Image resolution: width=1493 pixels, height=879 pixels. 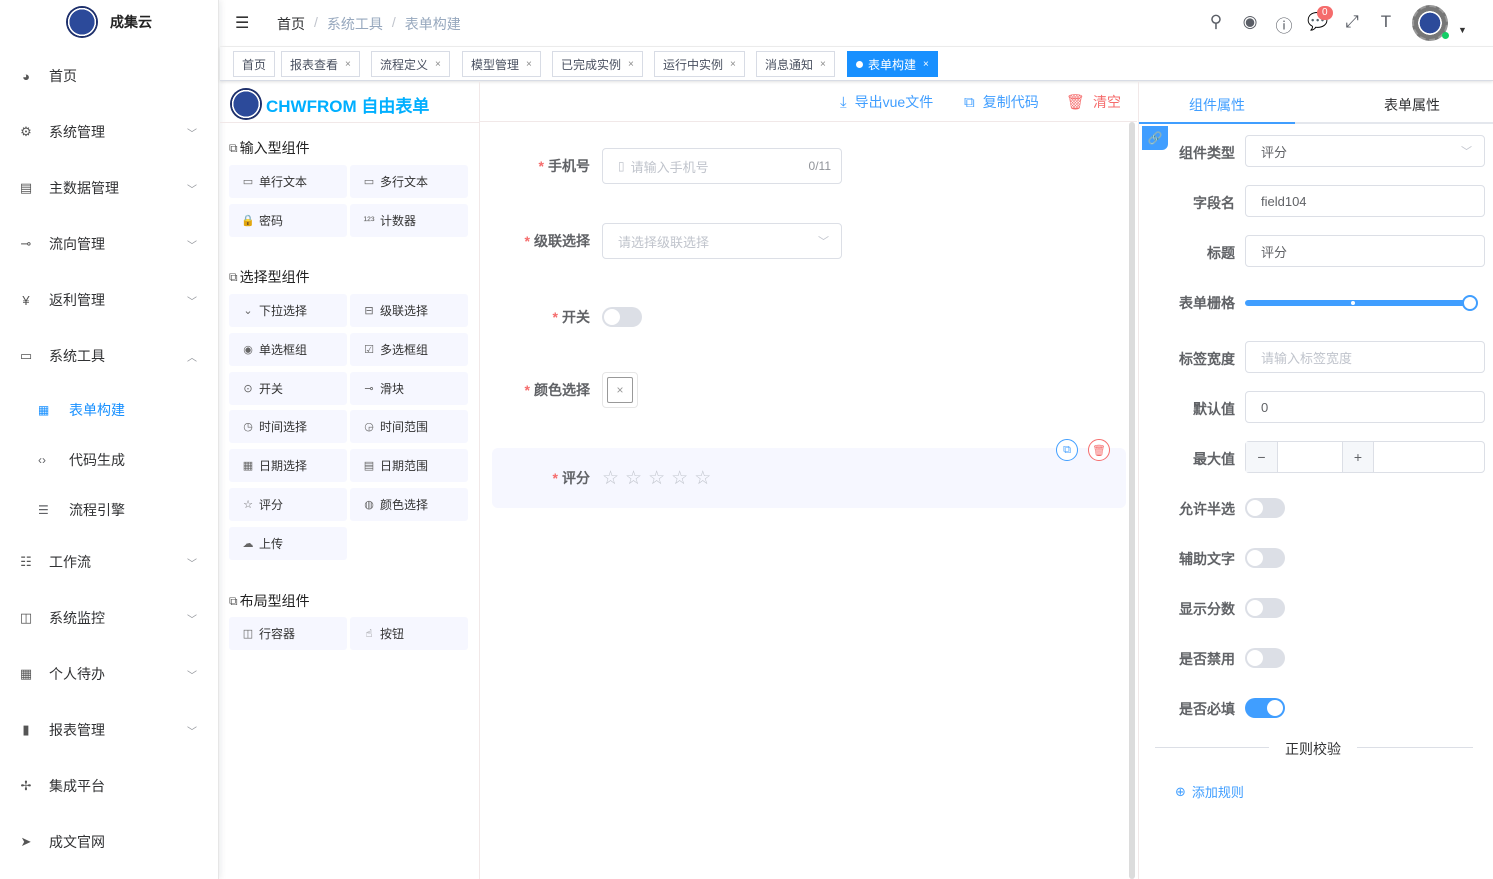 I want to click on tag-report-view: 报表查看 ×, so click(x=320, y=64).